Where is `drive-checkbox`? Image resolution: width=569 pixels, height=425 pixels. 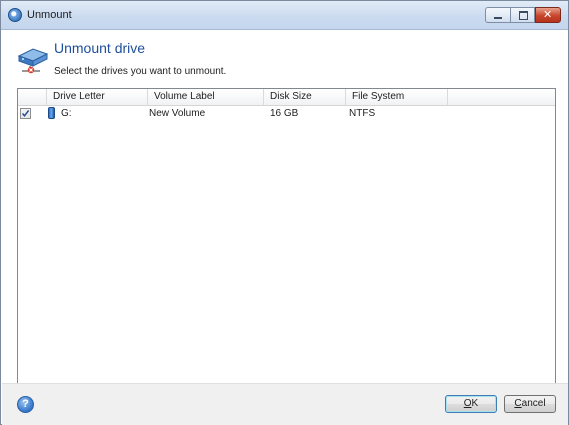 drive-checkbox is located at coordinates (25, 113).